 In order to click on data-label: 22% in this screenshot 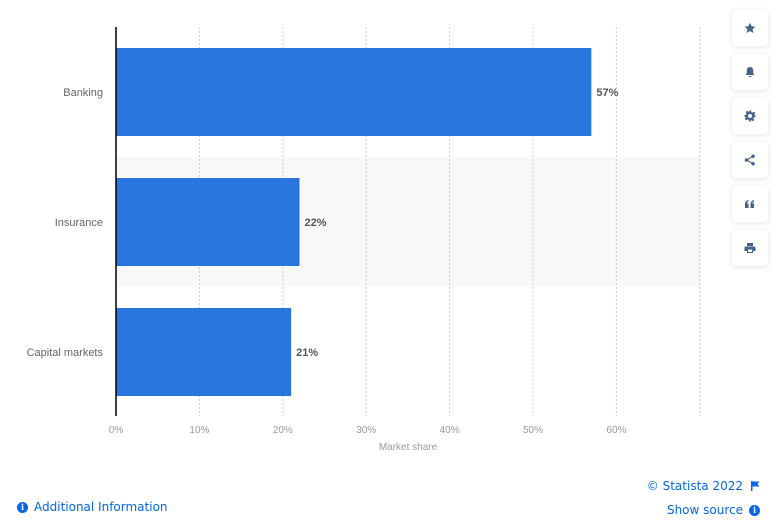, I will do `click(315, 223)`.